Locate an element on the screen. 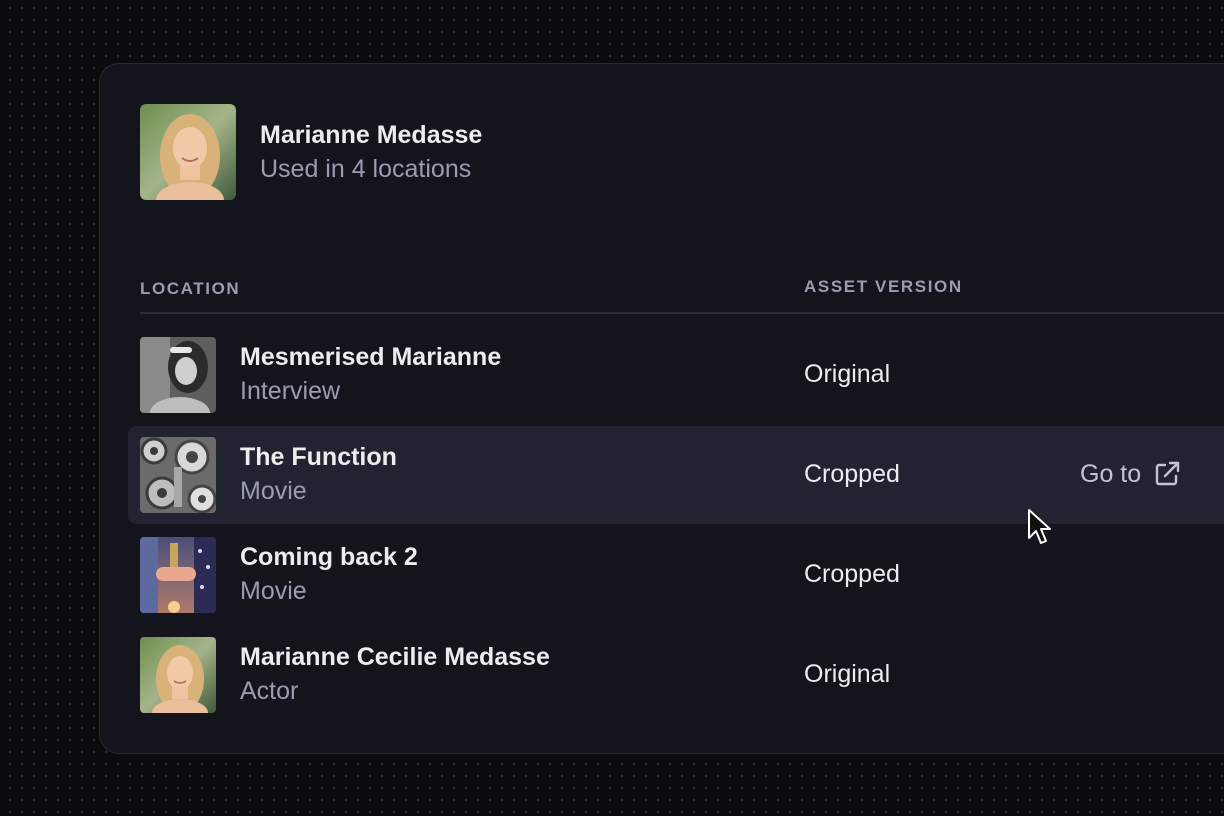 Image resolution: width=1224 pixels, height=816 pixels. table-row: Marianne Cecilie Medasse Actor Original is located at coordinates (676, 675).